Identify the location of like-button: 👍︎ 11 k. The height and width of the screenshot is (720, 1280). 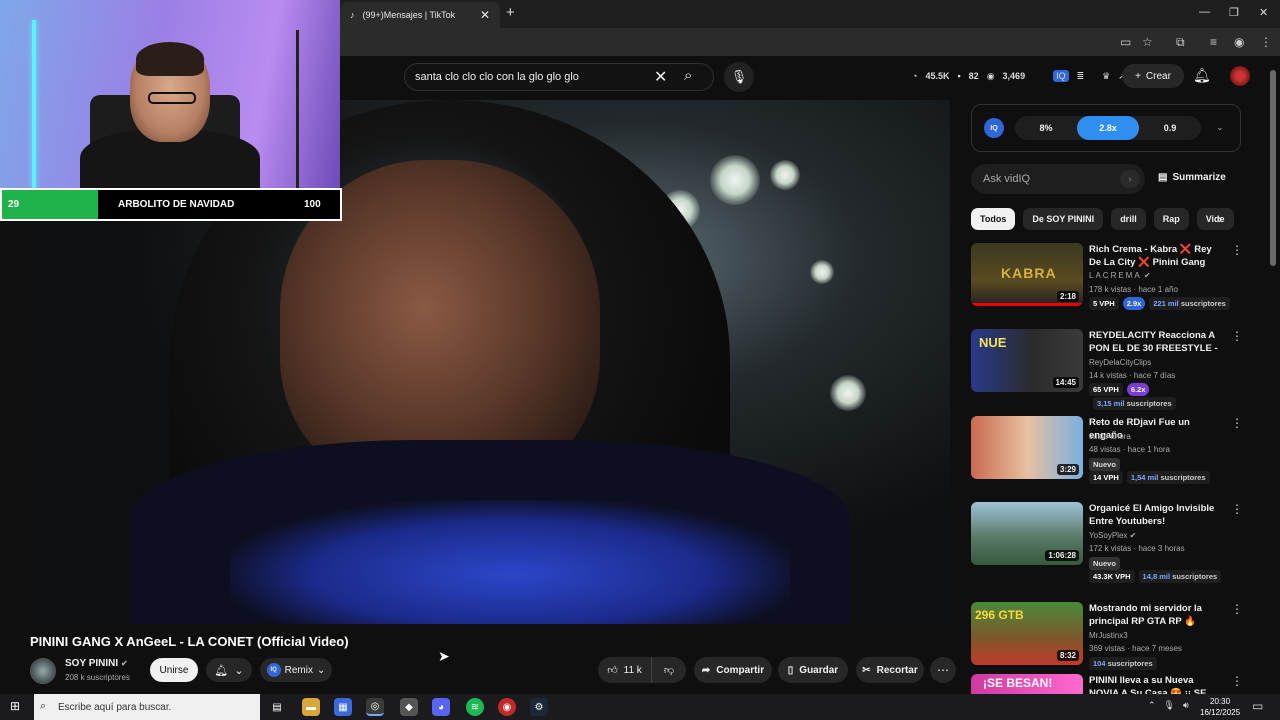
(625, 670).